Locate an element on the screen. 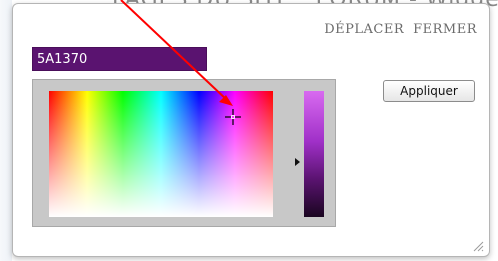 The image size is (498, 261). dialog-header: DÉPLACER FERMER is located at coordinates (400, 29).